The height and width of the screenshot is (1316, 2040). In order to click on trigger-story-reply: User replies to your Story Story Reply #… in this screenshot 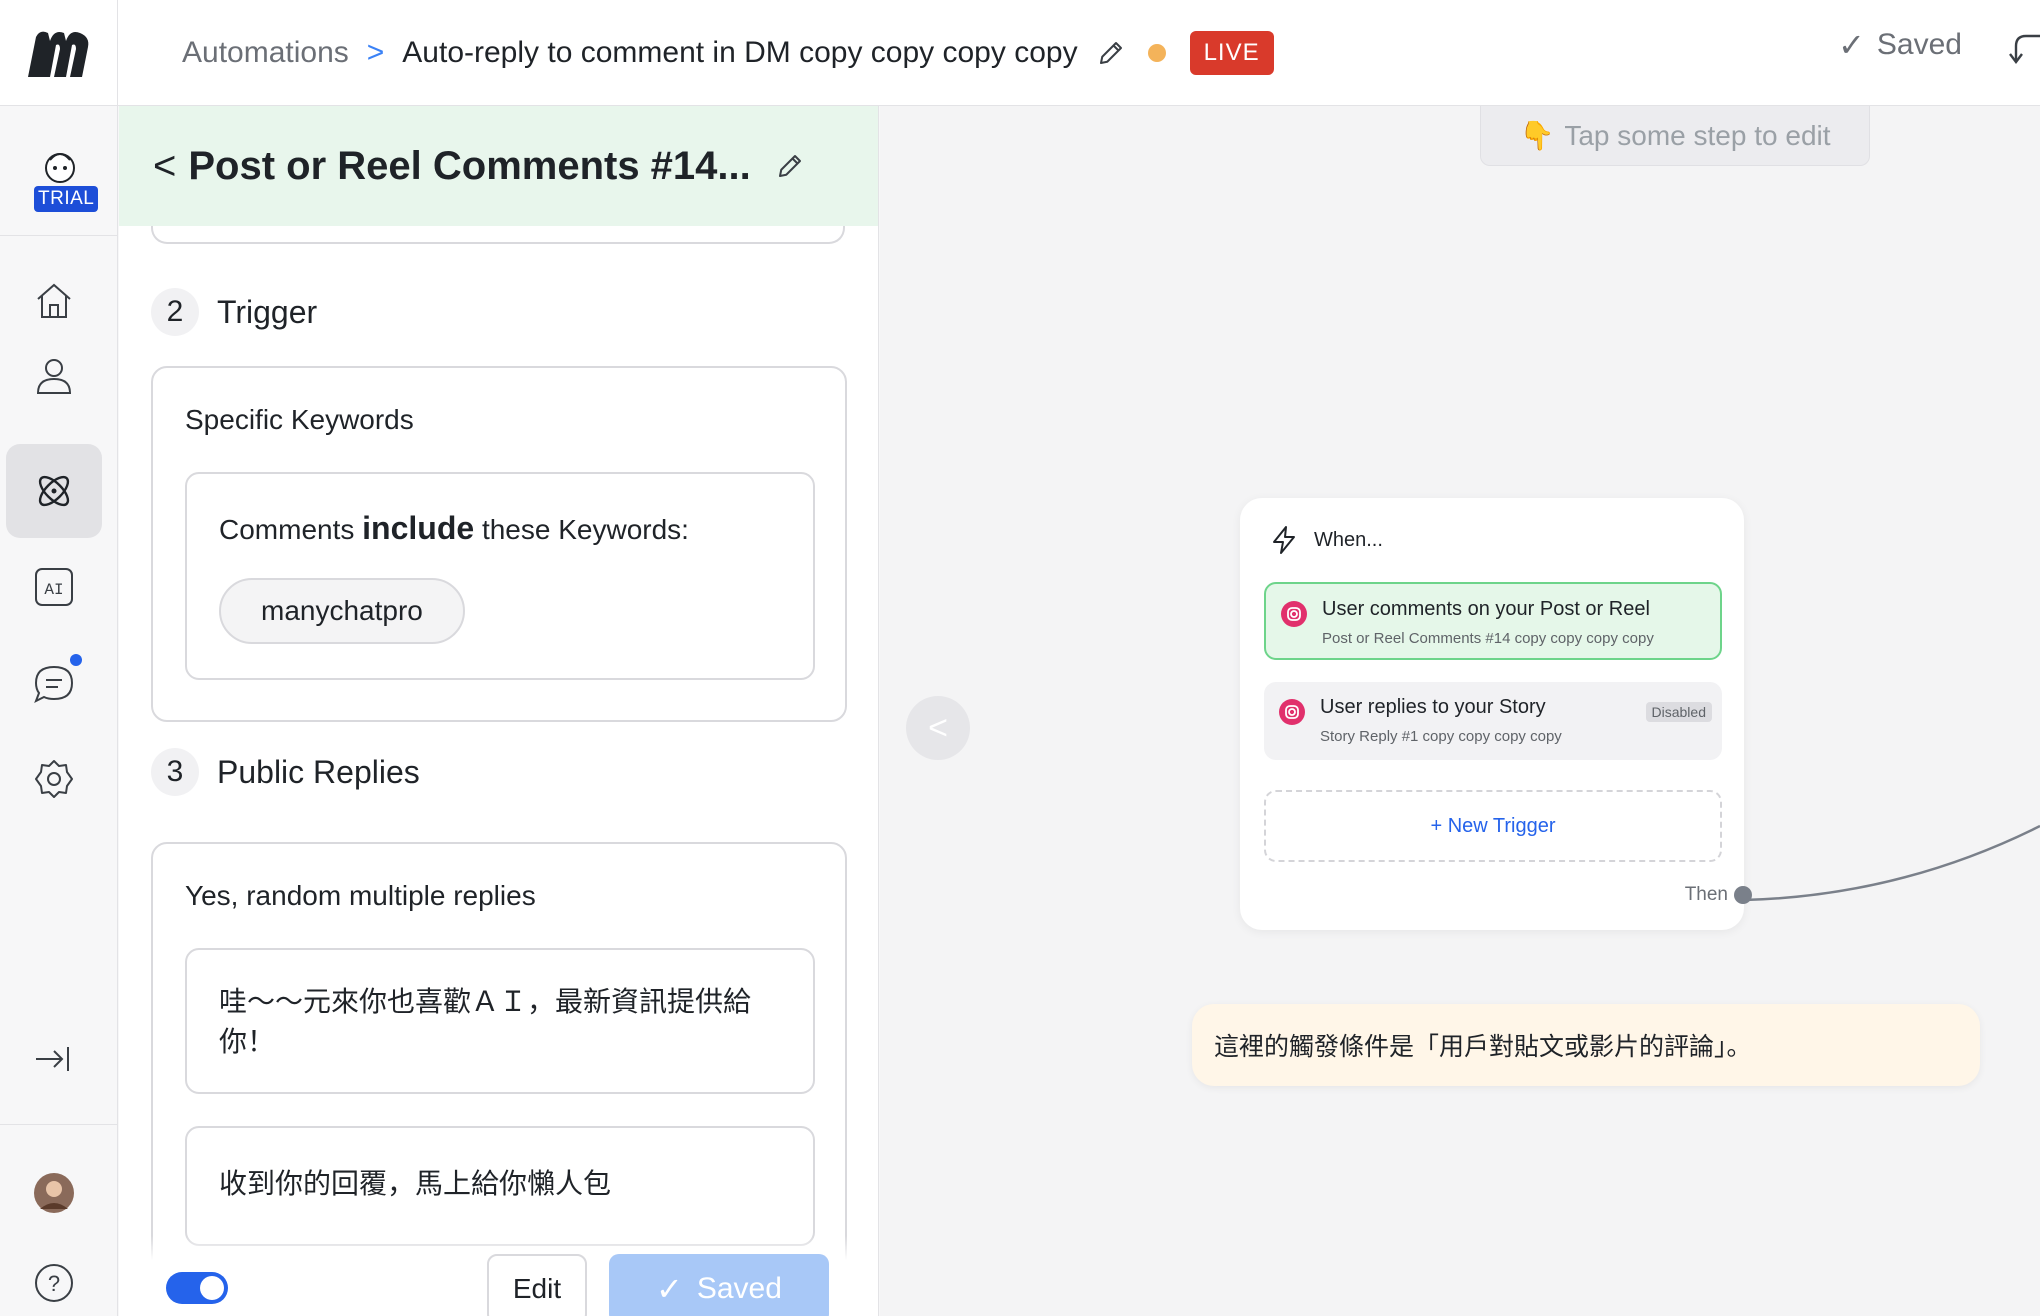, I will do `click(1493, 721)`.